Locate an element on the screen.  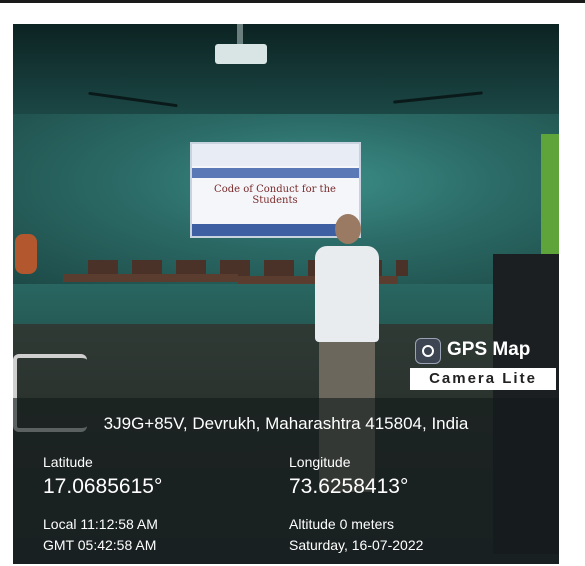
ceiling is located at coordinates (286, 69).